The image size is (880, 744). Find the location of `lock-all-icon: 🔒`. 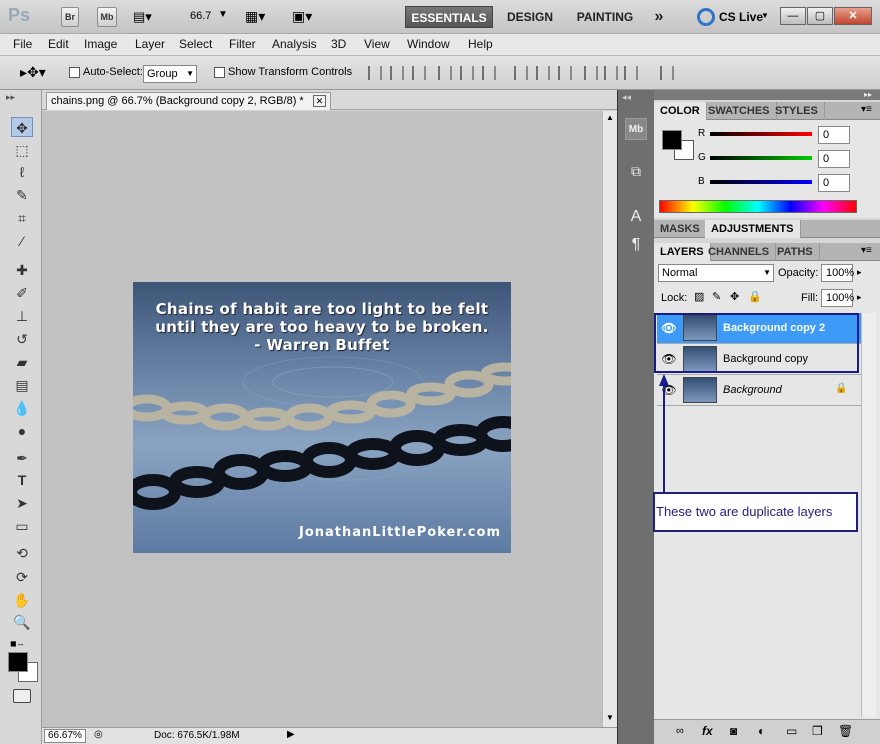

lock-all-icon: 🔒 is located at coordinates (755, 296).